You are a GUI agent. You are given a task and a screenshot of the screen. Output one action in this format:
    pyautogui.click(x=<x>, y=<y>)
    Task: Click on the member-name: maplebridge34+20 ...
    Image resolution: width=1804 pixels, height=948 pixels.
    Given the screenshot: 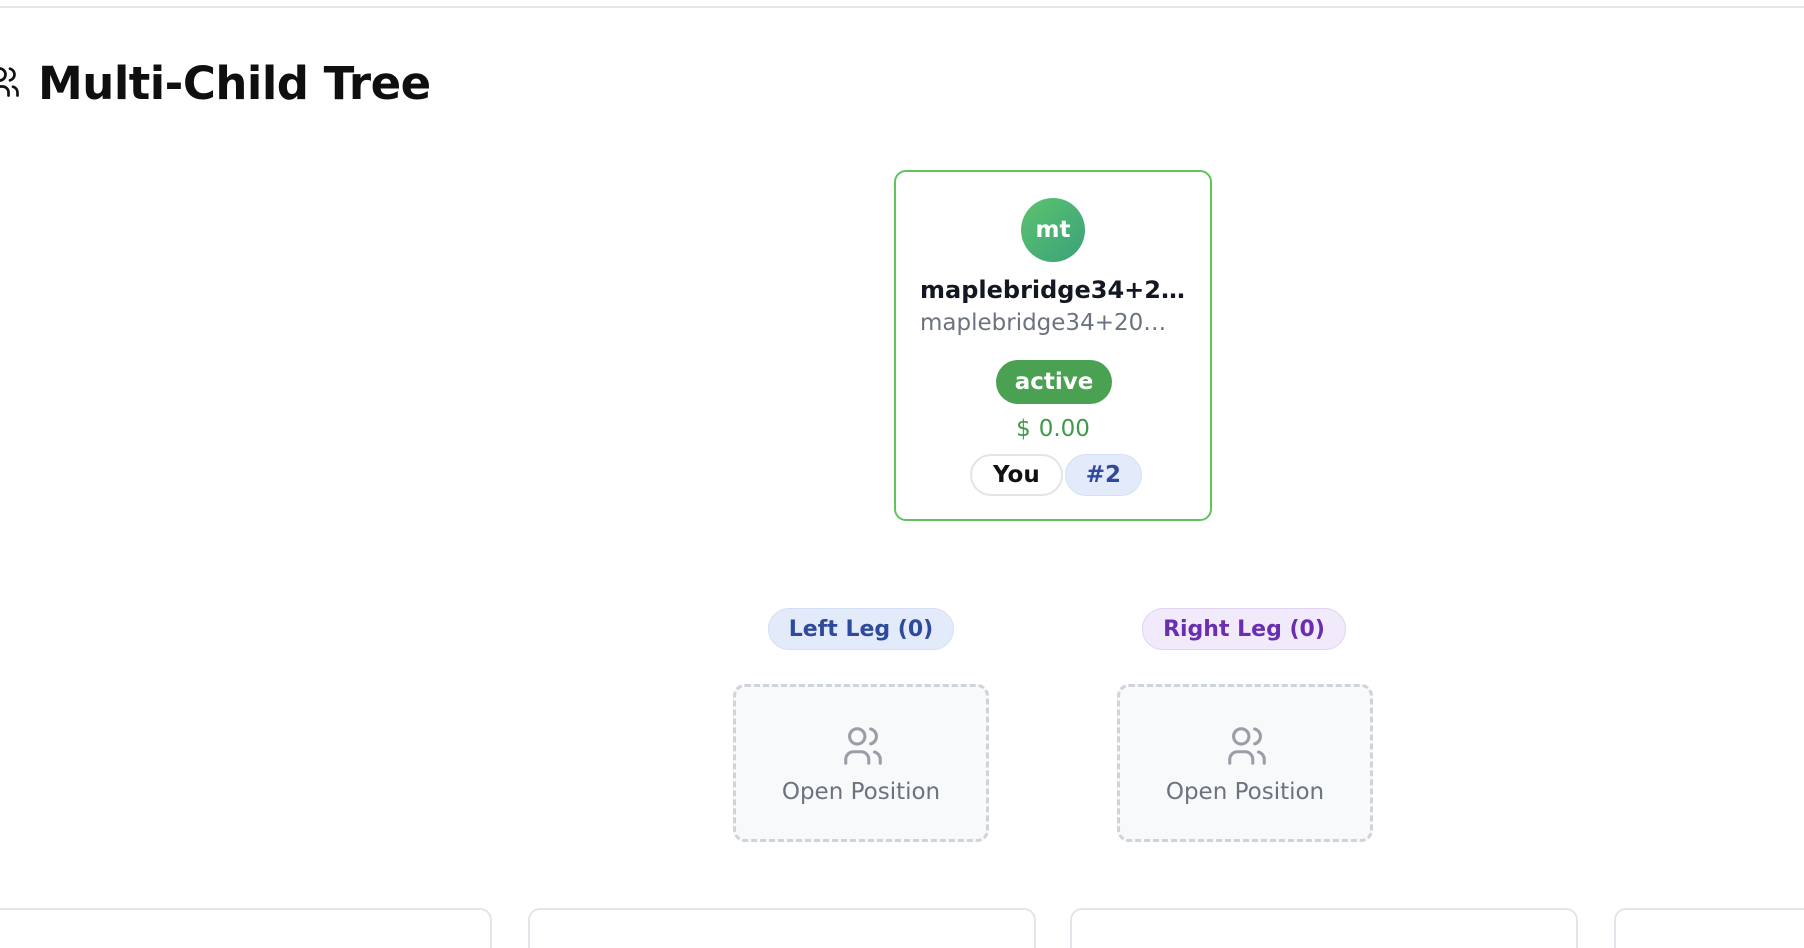 What is the action you would take?
    pyautogui.click(x=1055, y=290)
    